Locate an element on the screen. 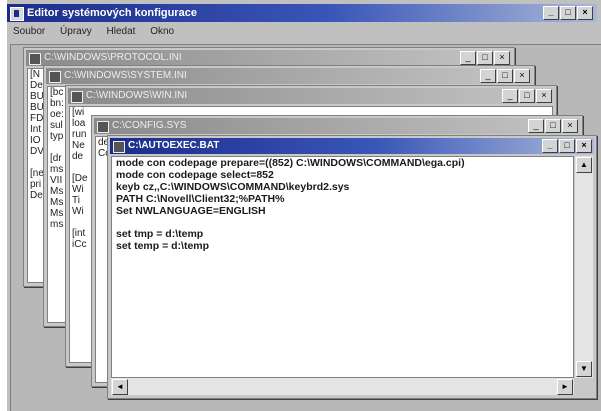 The height and width of the screenshot is (411, 601). menu-hledat: Hledat is located at coordinates (121, 32).